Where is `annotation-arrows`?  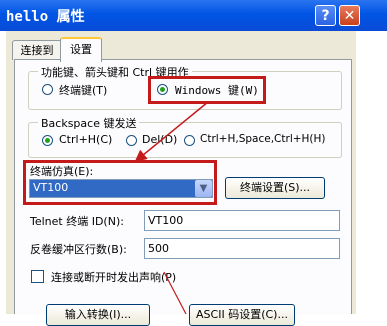
annotation-arrows is located at coordinates (171, 207).